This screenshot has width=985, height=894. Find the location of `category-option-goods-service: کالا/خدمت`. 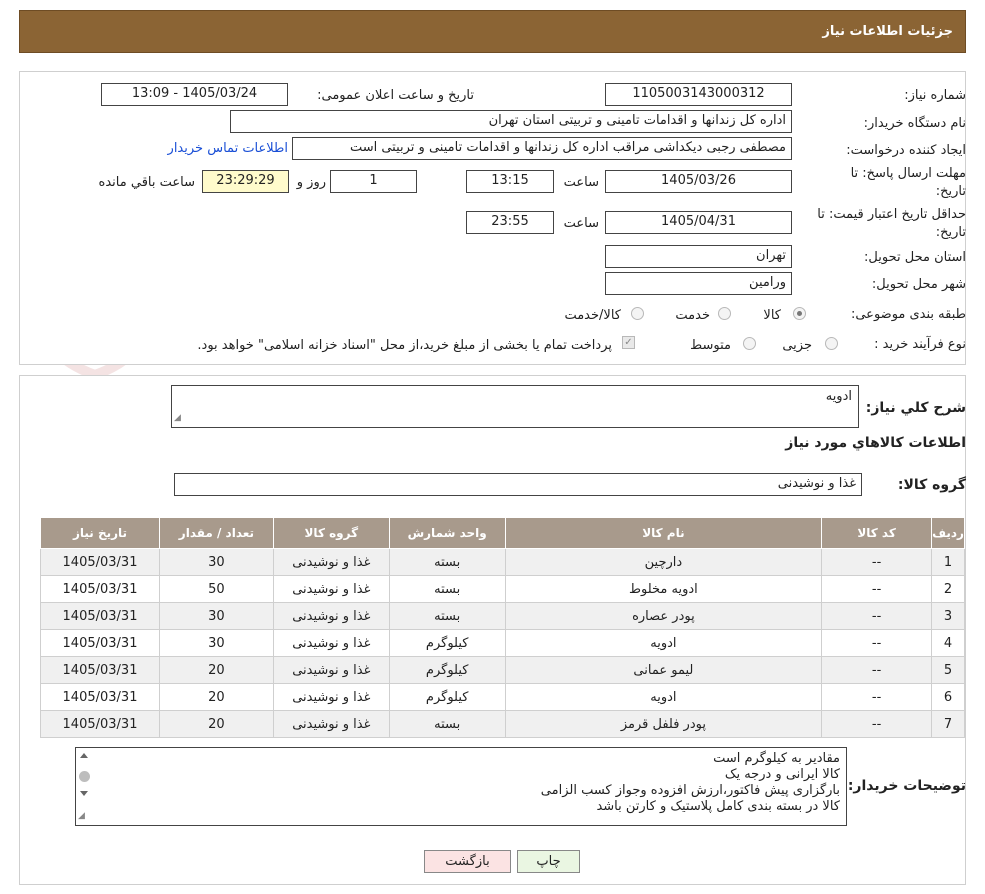

category-option-goods-service: کالا/خدمت is located at coordinates (592, 315).